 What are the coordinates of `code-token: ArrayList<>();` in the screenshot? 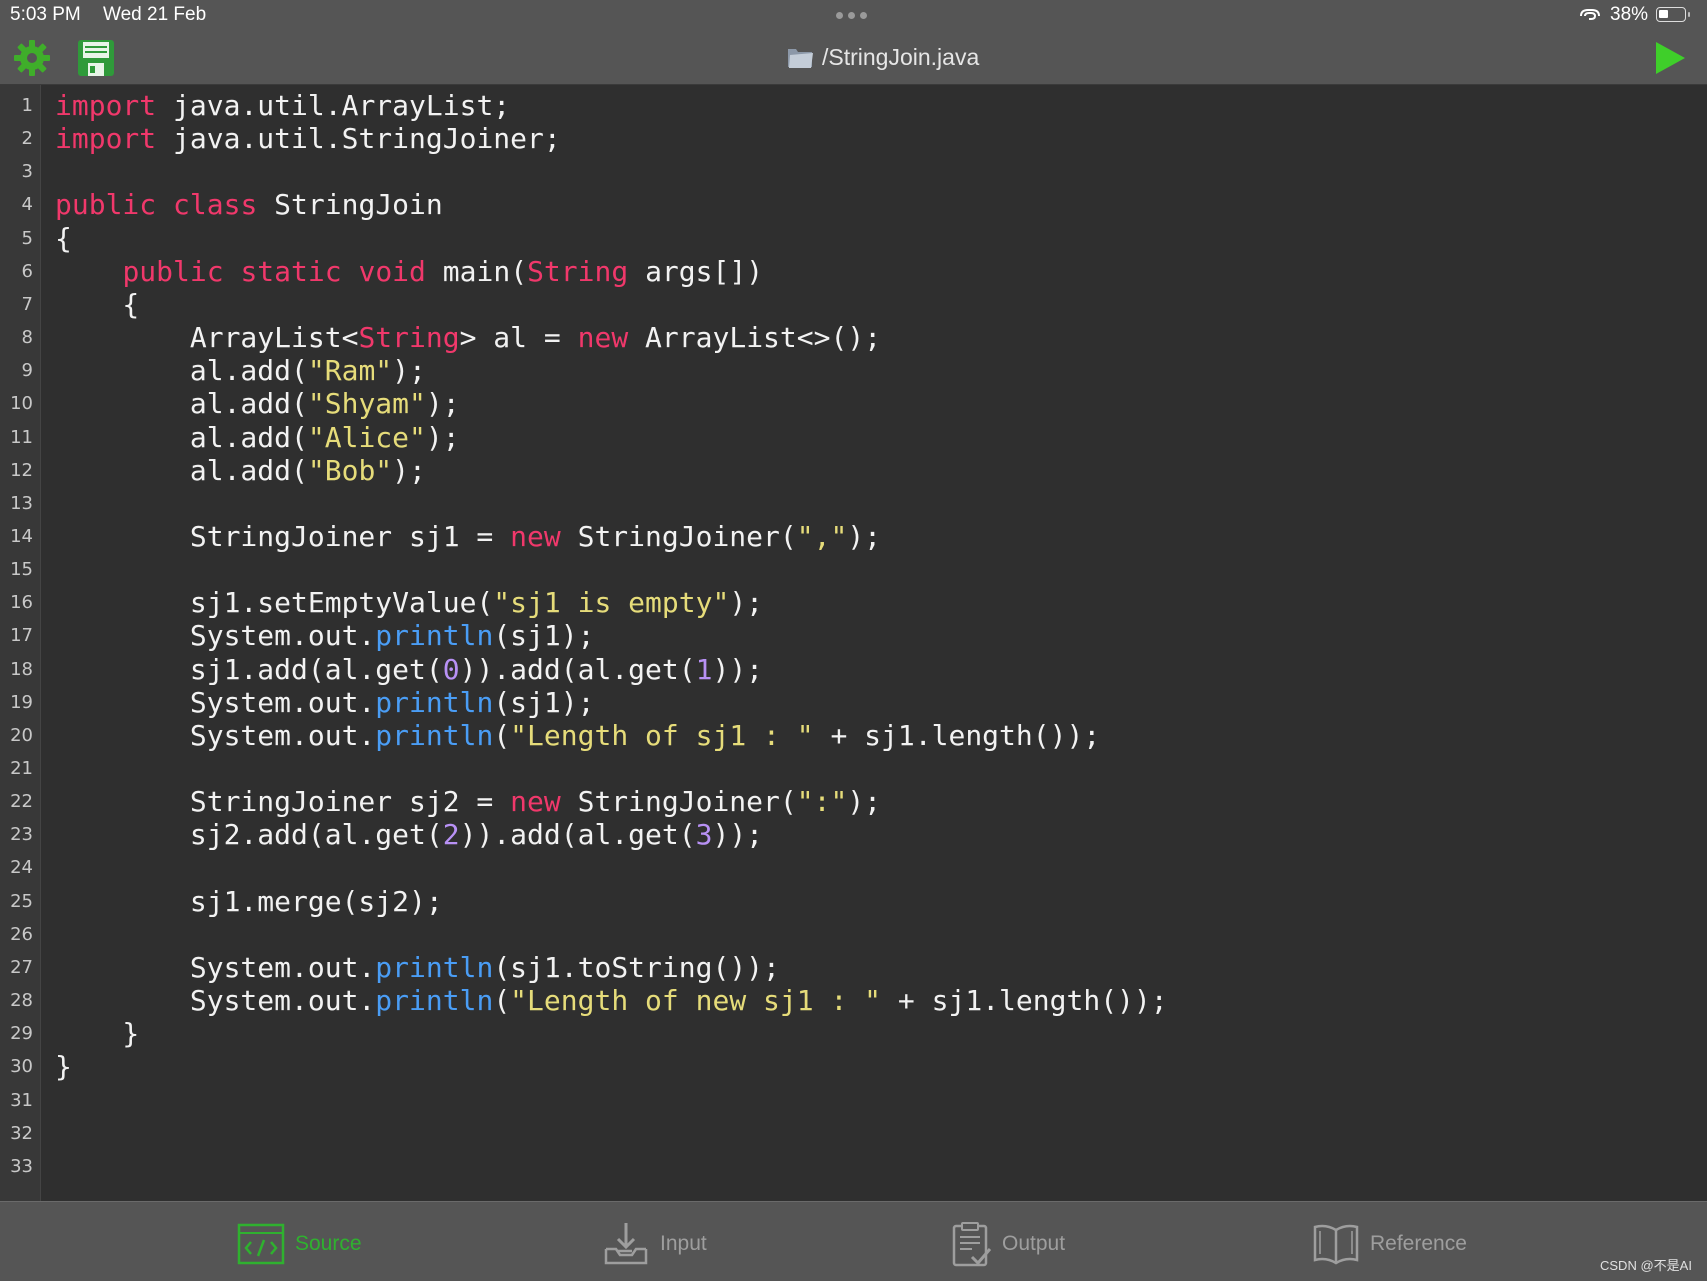 It's located at (755, 337).